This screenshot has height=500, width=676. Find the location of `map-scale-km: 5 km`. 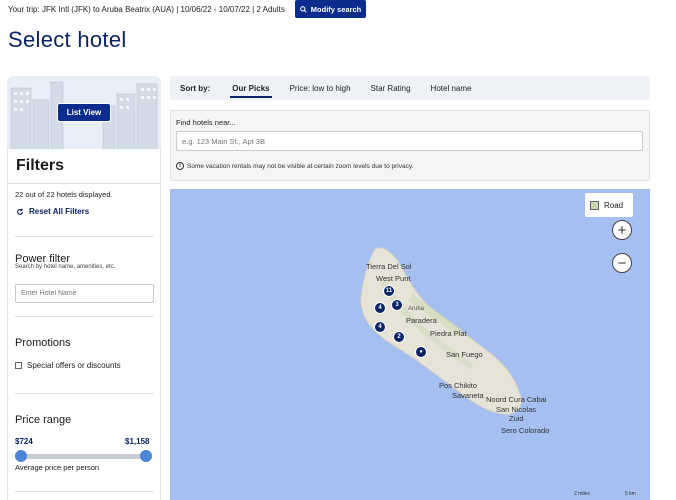

map-scale-km: 5 km is located at coordinates (630, 494).